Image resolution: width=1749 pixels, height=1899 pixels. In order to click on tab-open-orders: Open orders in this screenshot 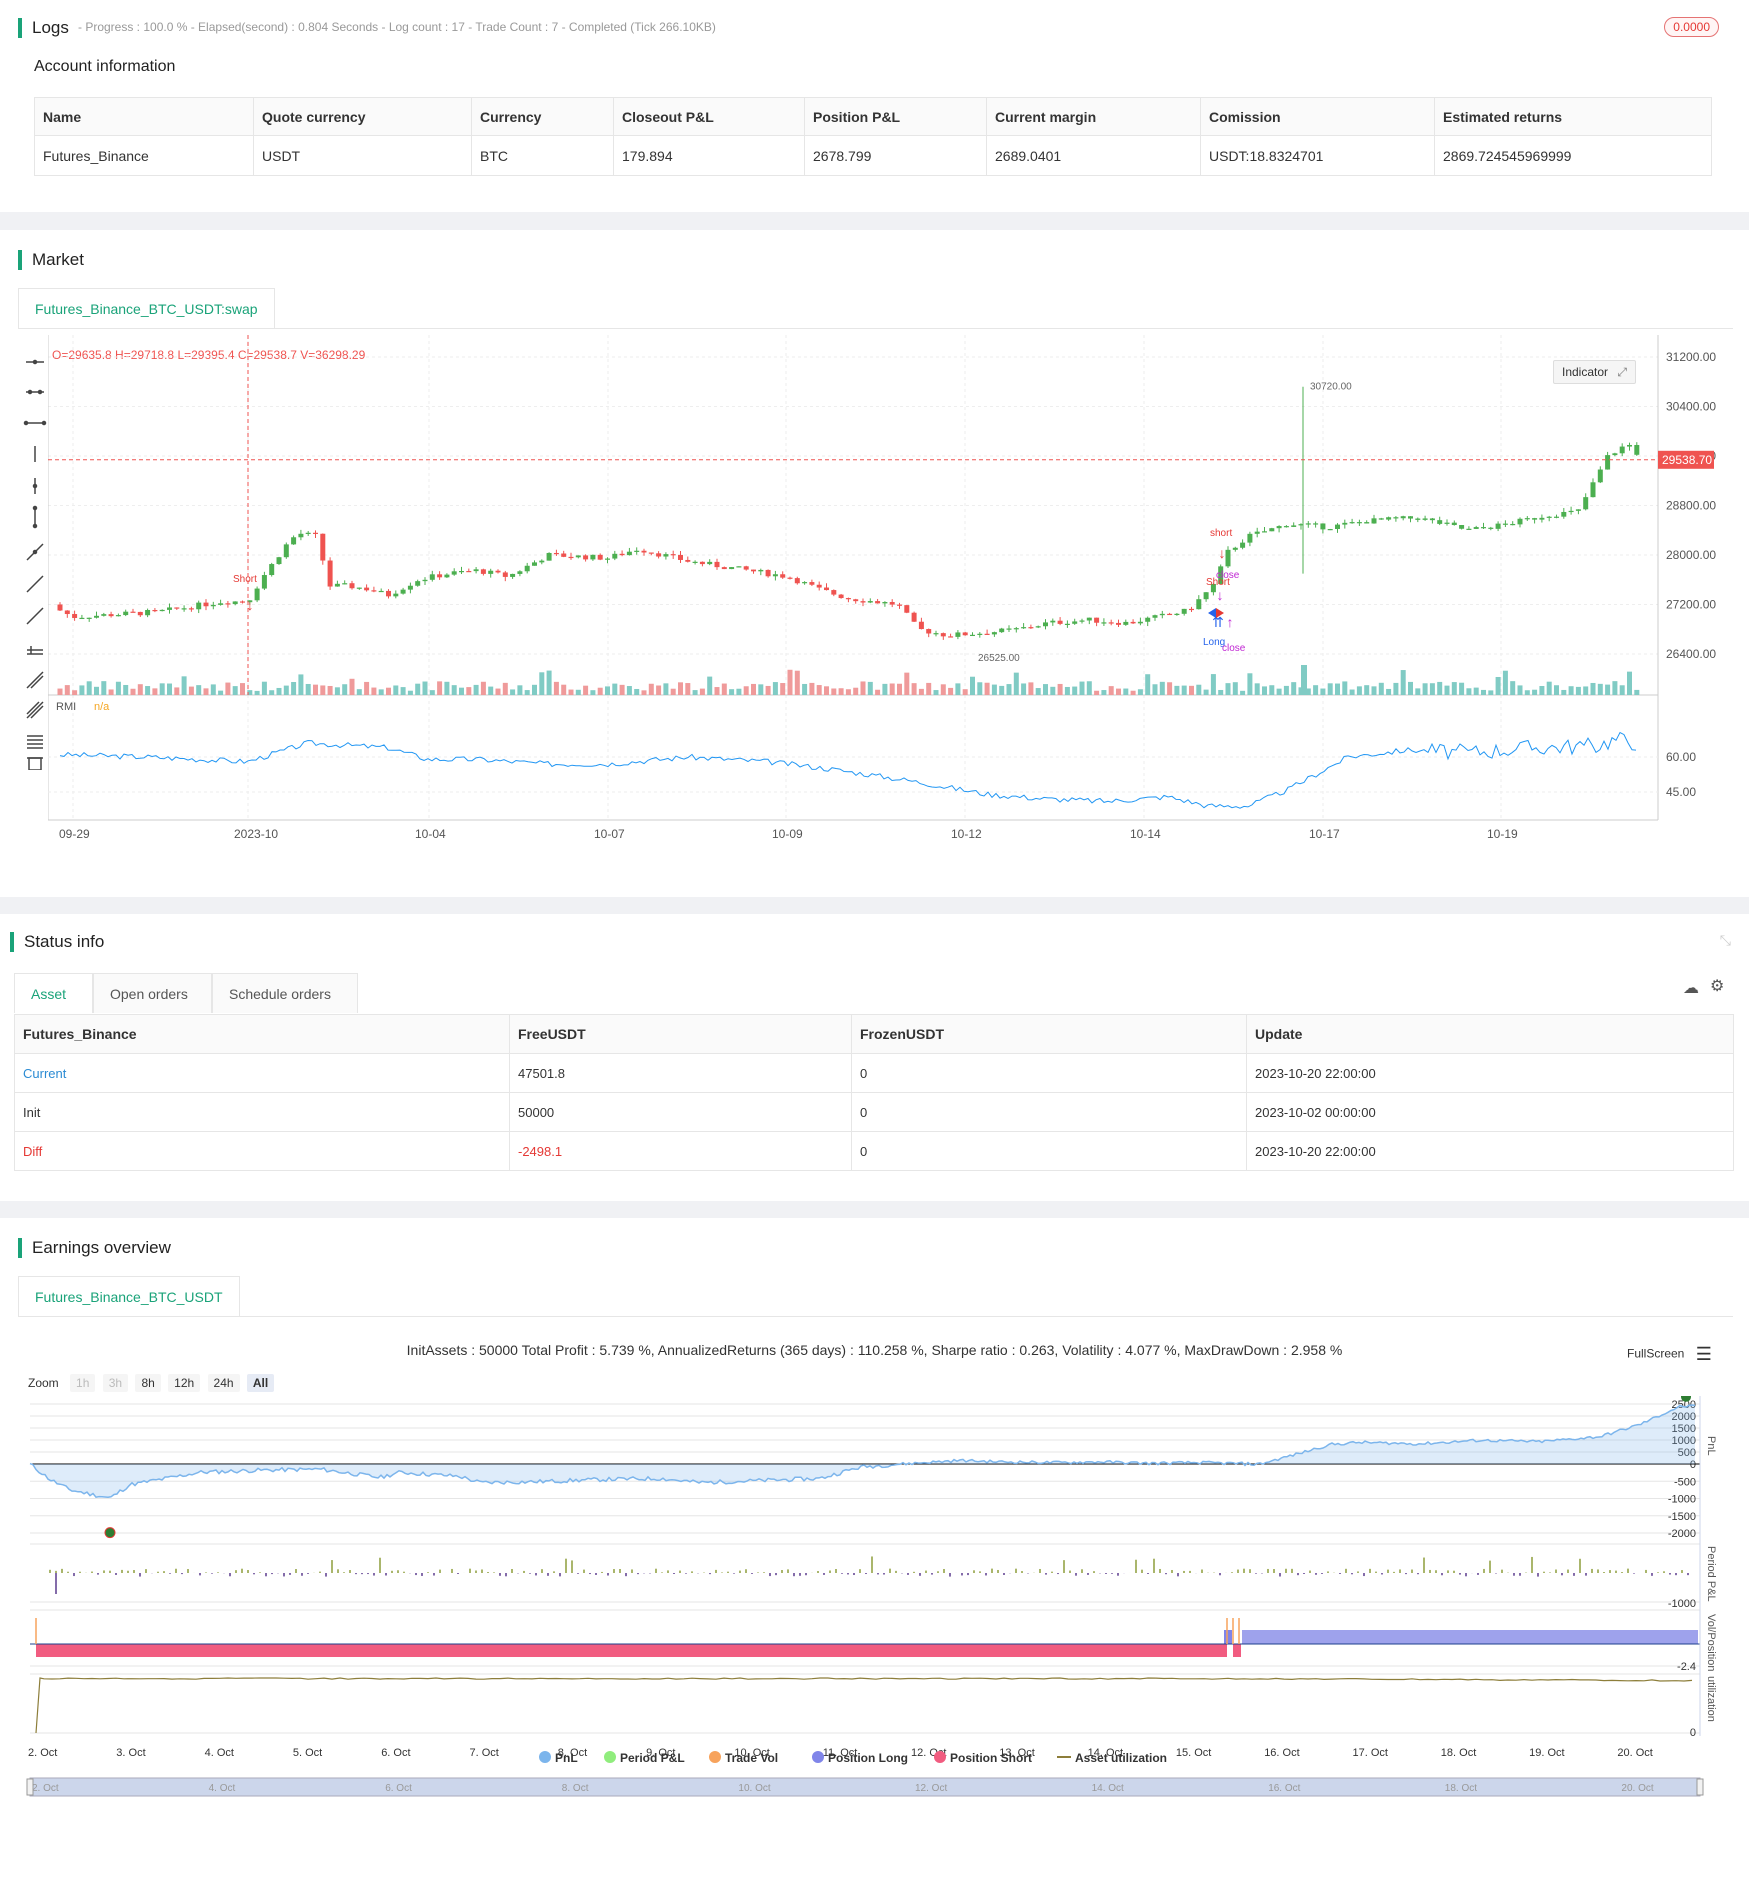, I will do `click(152, 993)`.